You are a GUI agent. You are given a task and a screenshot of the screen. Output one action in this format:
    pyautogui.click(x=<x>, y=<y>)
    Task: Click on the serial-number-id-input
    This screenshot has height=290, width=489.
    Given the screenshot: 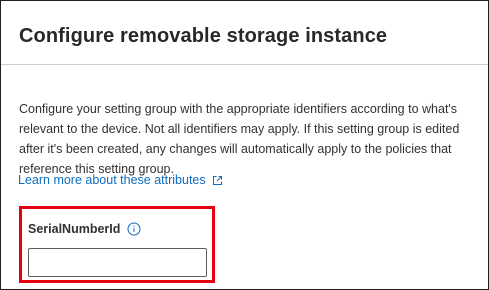 What is the action you would take?
    pyautogui.click(x=117, y=262)
    